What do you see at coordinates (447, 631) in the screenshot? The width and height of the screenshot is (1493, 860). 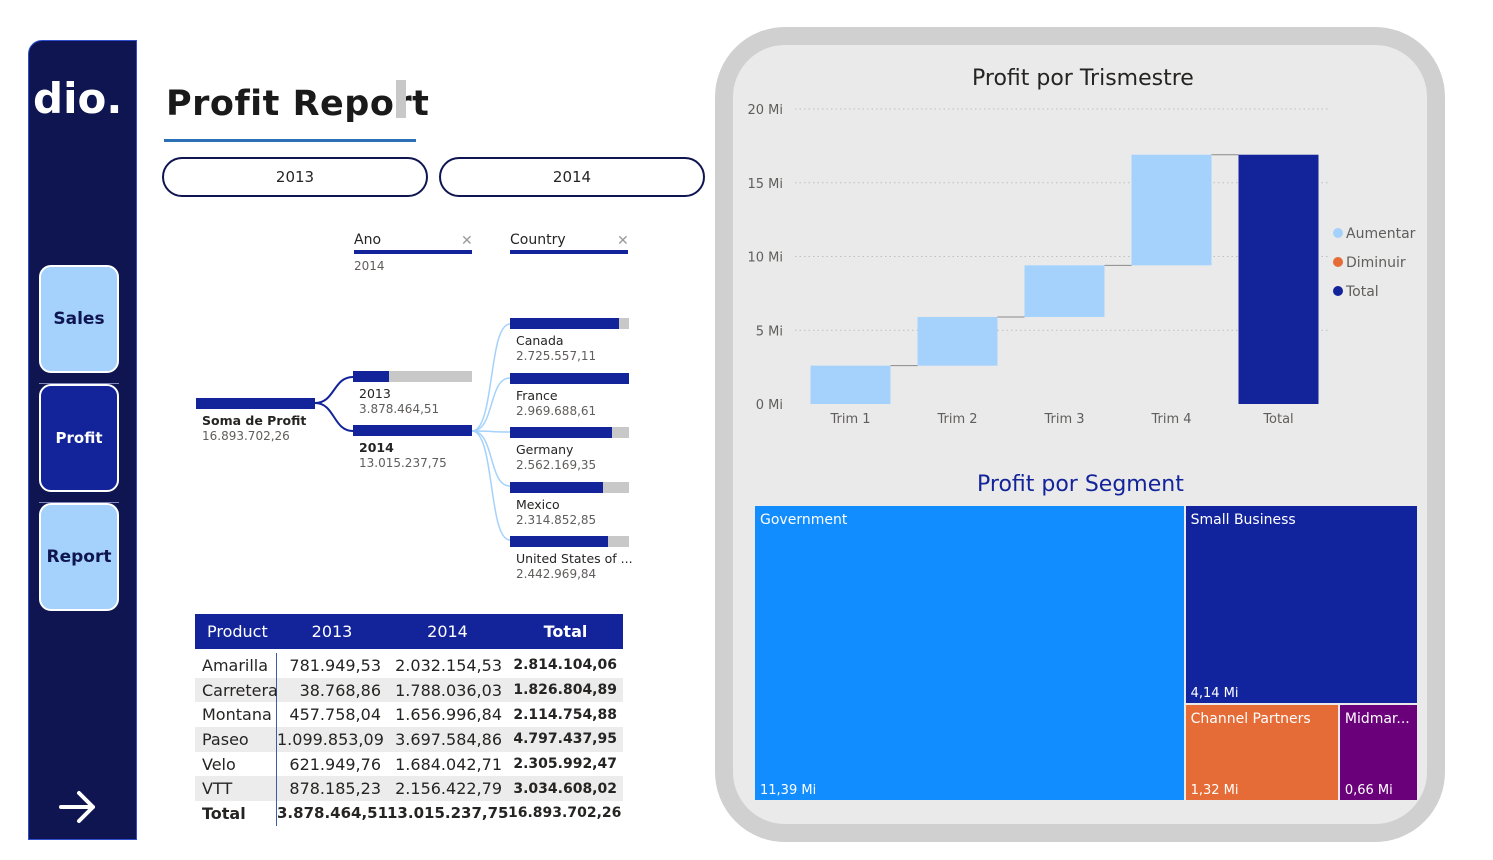 I see `header-2014: 2014` at bounding box center [447, 631].